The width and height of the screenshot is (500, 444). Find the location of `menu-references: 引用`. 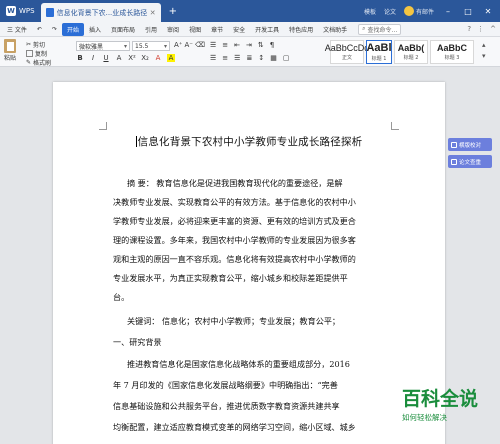

menu-references: 引用 is located at coordinates (151, 29).